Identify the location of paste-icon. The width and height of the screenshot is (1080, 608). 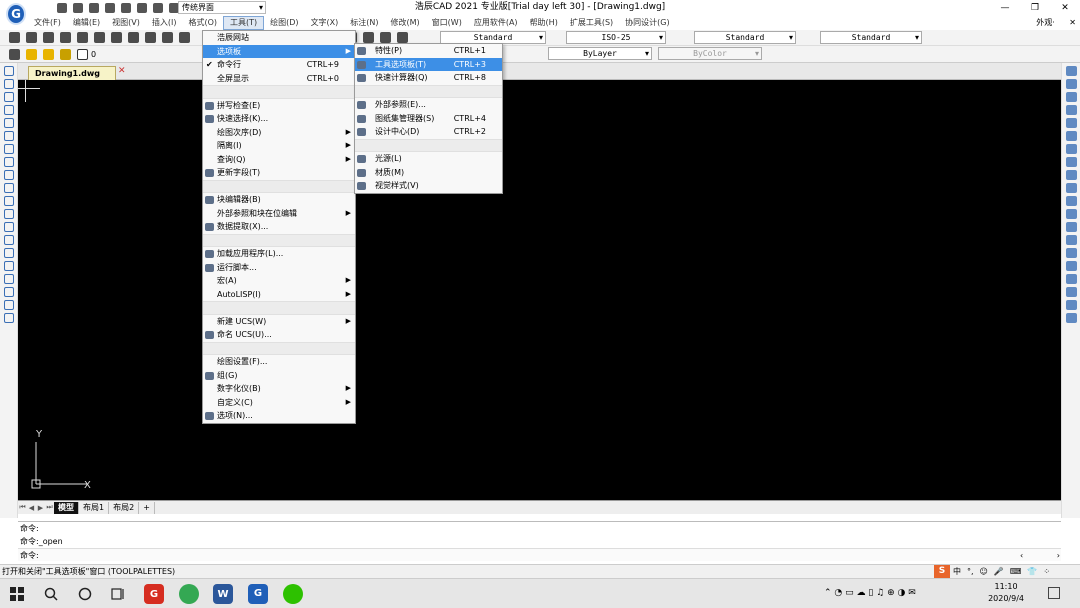
(150, 37).